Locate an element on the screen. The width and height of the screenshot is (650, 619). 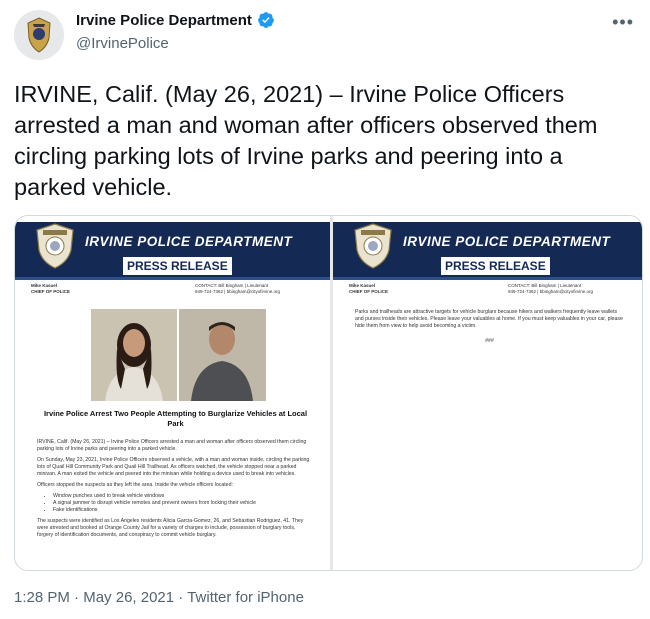
account-handle: @IrvinePolice is located at coordinates (122, 43).